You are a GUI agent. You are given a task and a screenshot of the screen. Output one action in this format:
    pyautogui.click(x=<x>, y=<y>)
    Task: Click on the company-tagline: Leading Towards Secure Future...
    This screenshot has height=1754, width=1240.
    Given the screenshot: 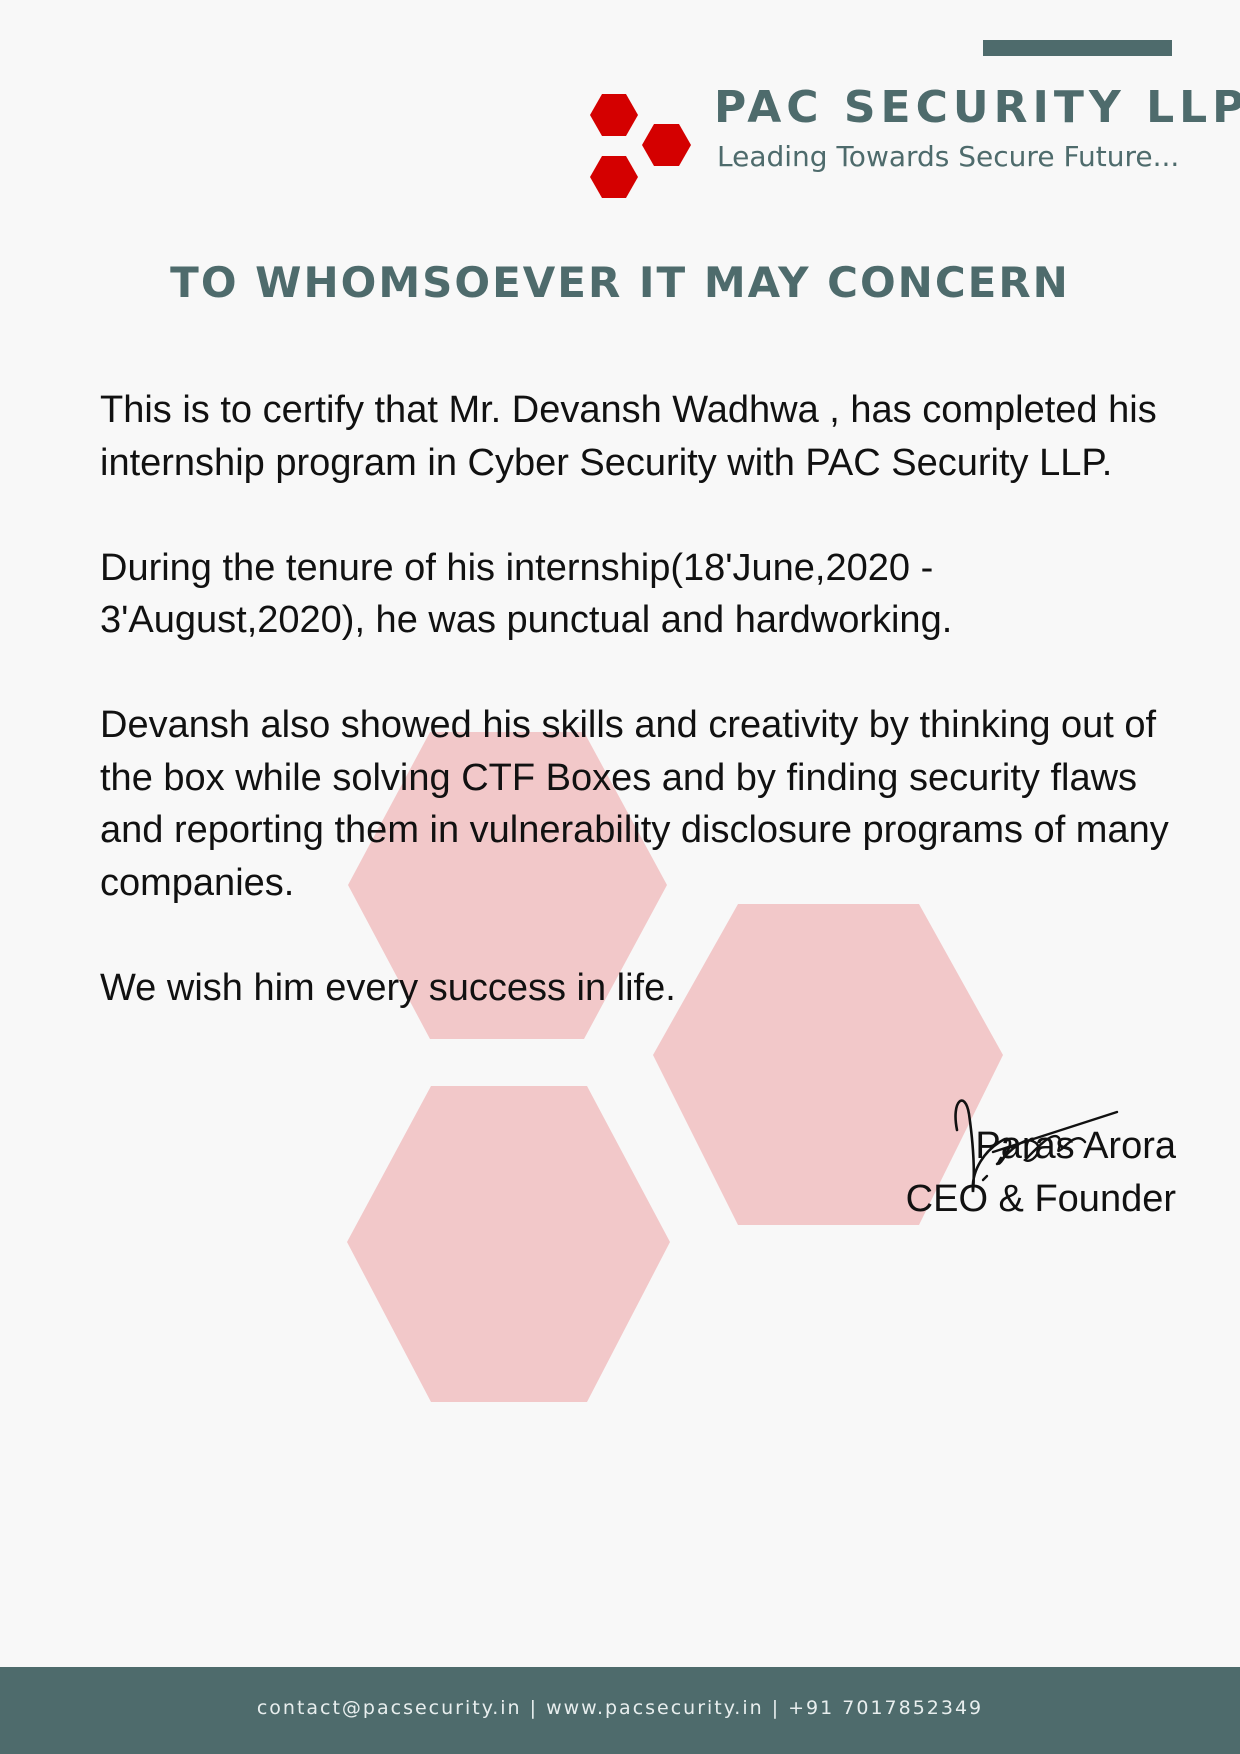 What is the action you would take?
    pyautogui.click(x=948, y=156)
    